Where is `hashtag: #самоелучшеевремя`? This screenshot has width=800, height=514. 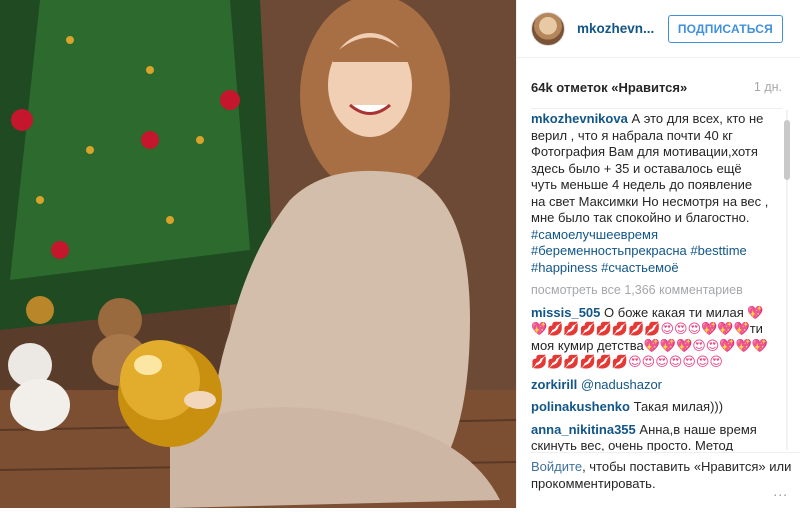
hashtag: #самоелучшеевремя is located at coordinates (594, 234).